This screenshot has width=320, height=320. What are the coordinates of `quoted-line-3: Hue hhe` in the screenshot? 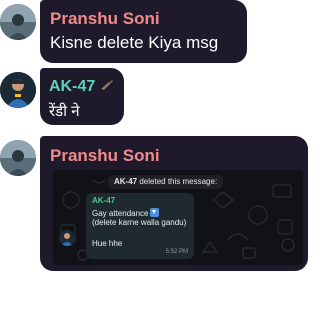 It's located at (107, 243).